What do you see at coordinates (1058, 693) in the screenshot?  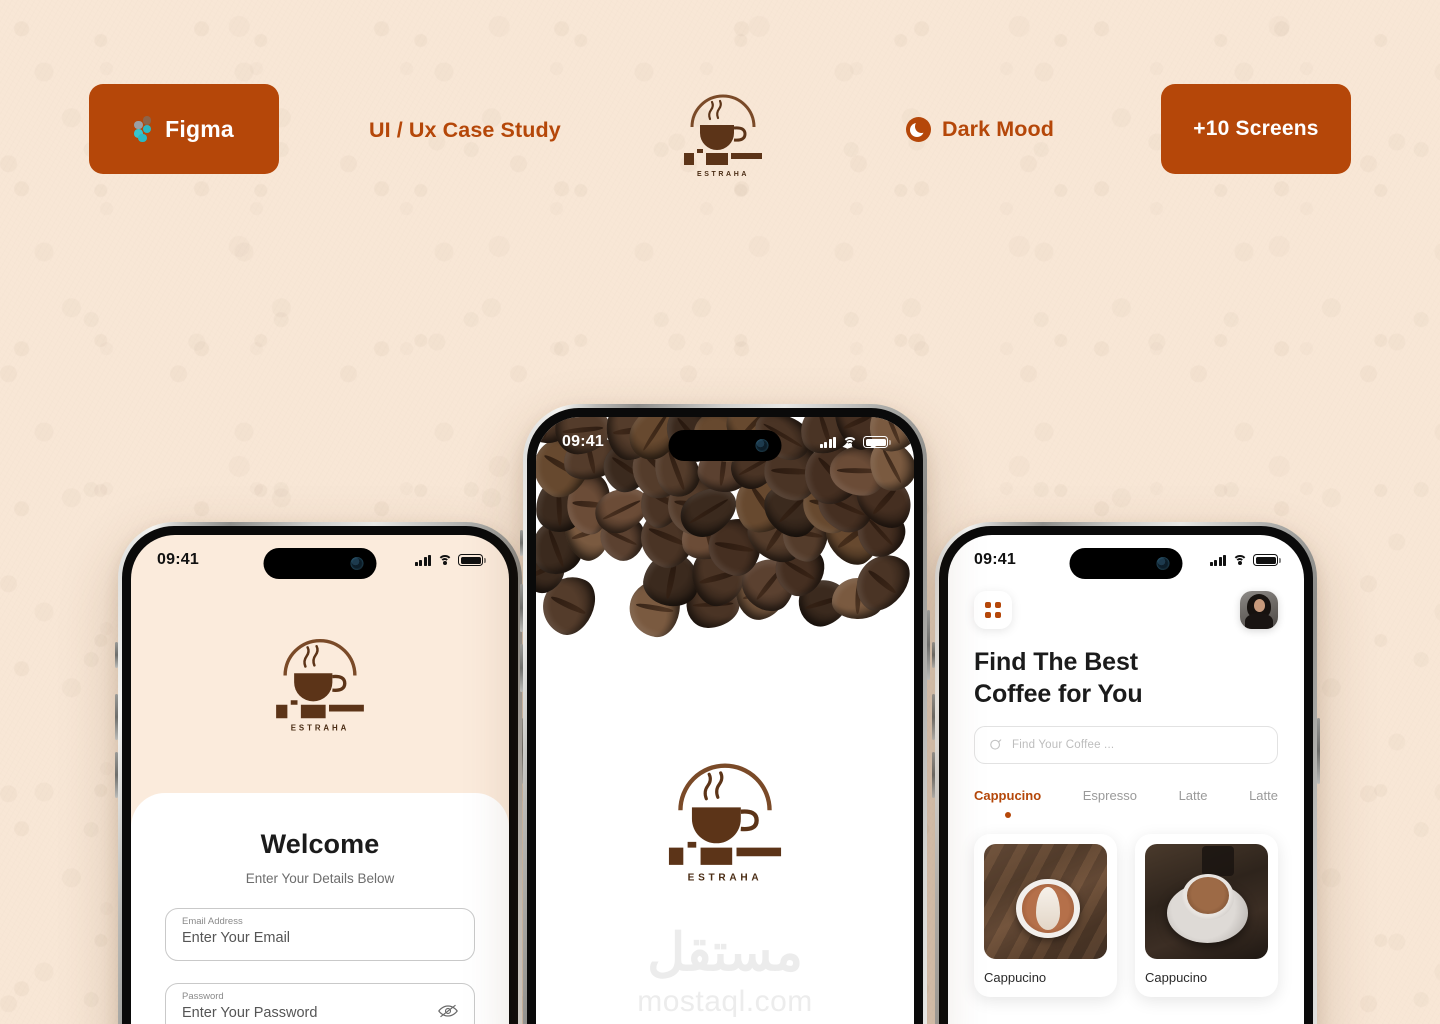 I see `page-title-line2: Coffee for You` at bounding box center [1058, 693].